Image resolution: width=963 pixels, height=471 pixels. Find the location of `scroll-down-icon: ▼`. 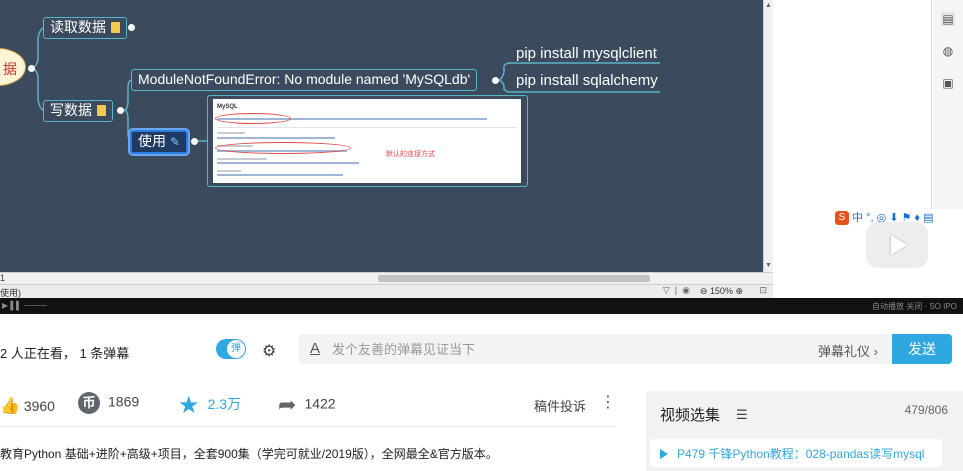

scroll-down-icon: ▼ is located at coordinates (768, 265).